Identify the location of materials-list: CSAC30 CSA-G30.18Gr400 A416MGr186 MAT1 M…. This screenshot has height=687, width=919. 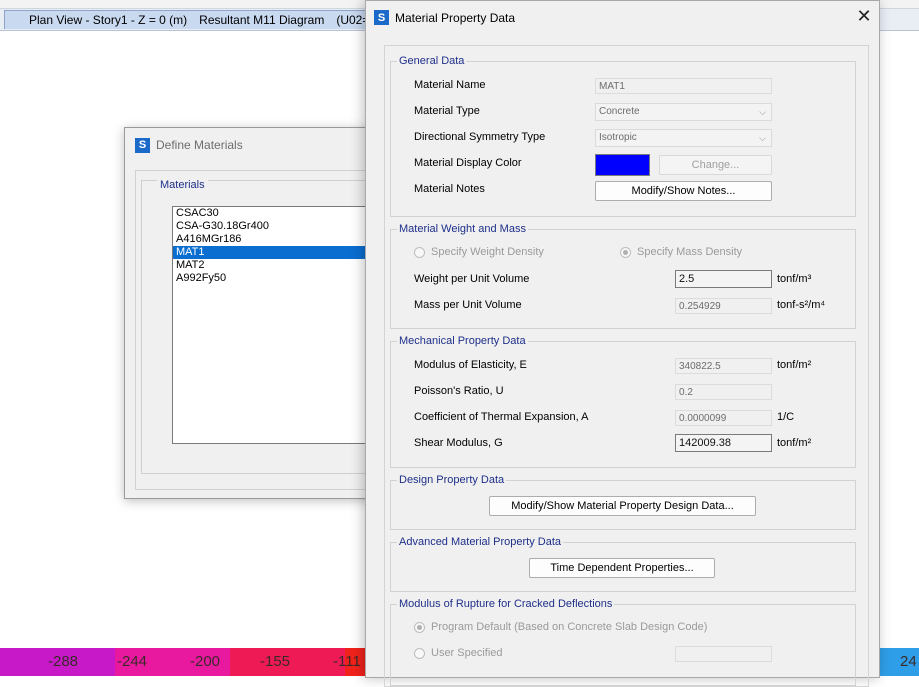
(279, 325).